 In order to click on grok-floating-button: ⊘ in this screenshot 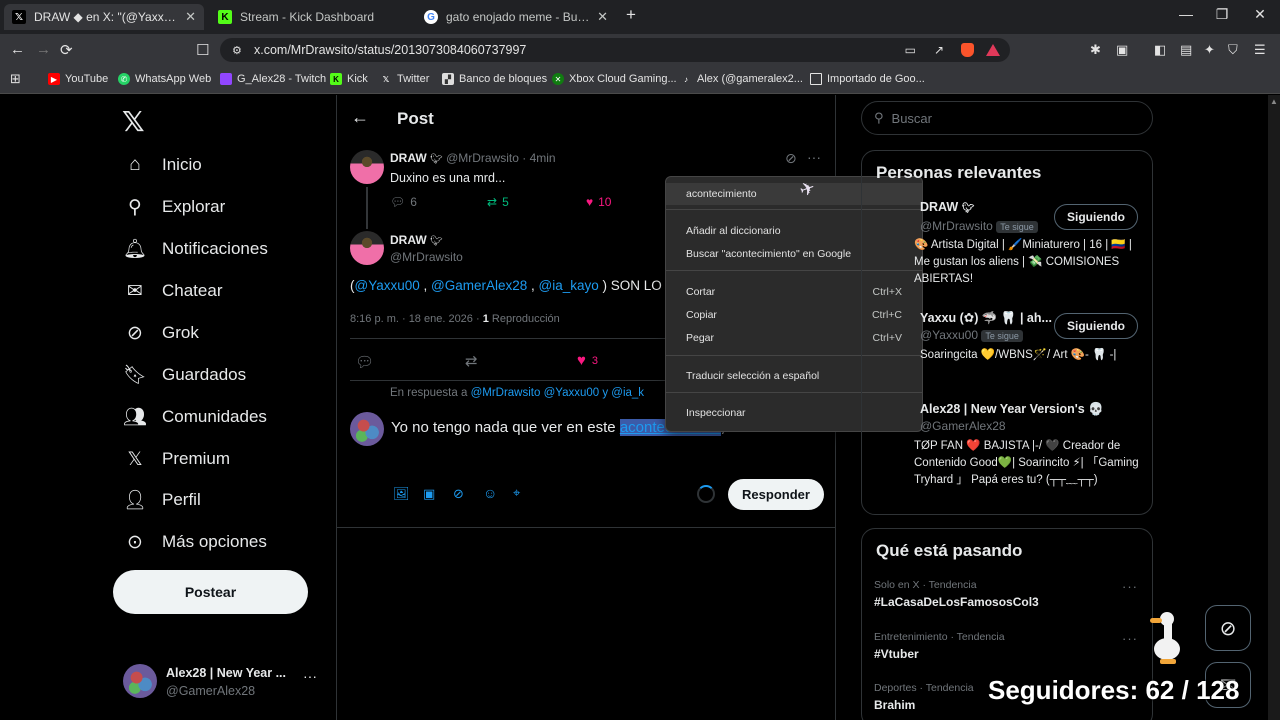, I will do `click(1228, 628)`.